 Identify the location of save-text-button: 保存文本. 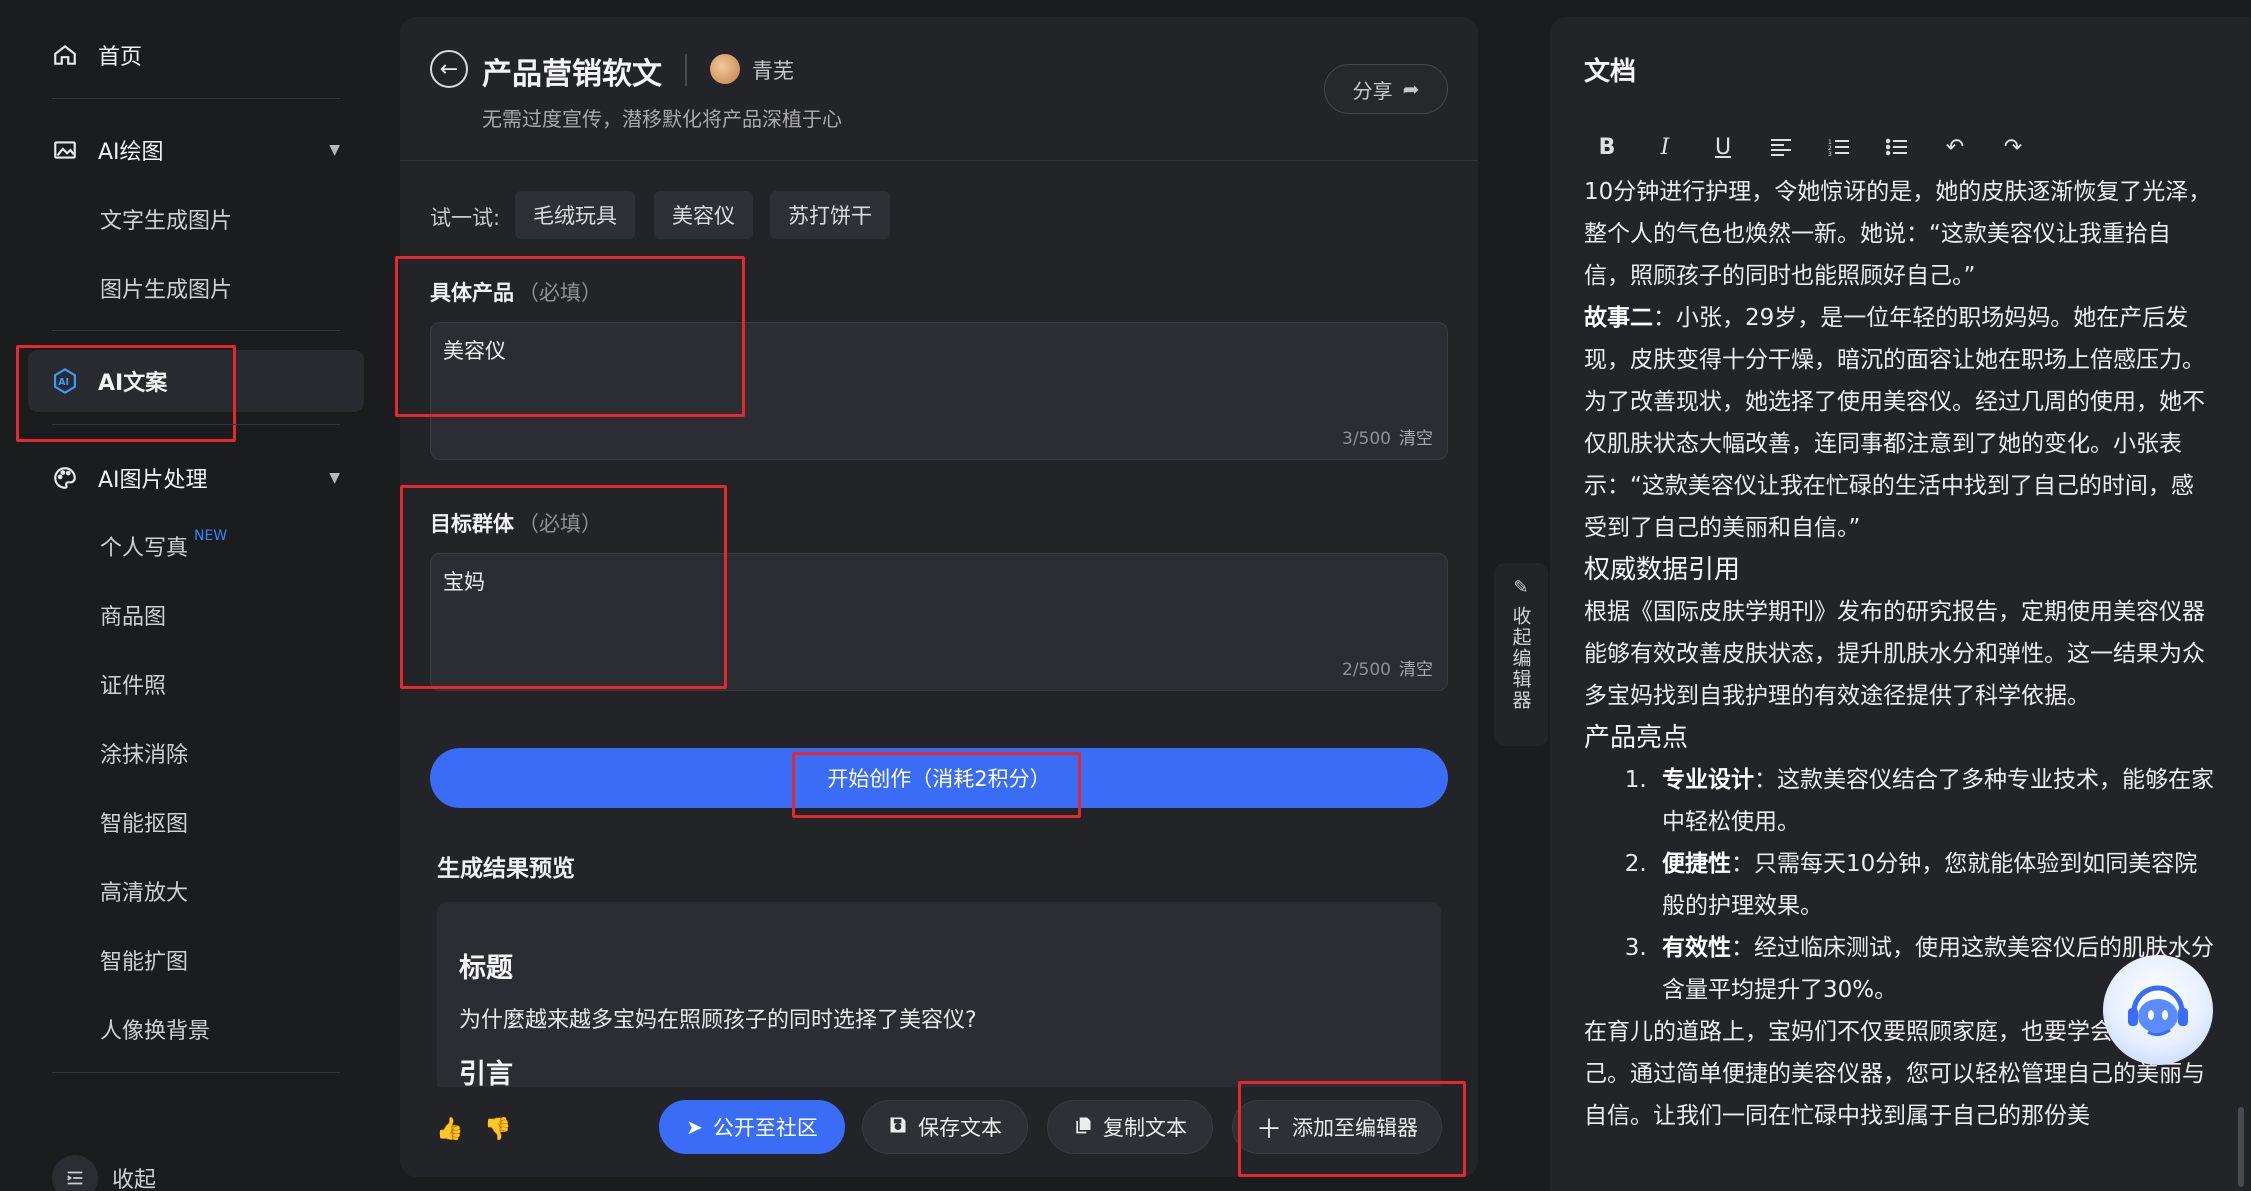
(945, 1127).